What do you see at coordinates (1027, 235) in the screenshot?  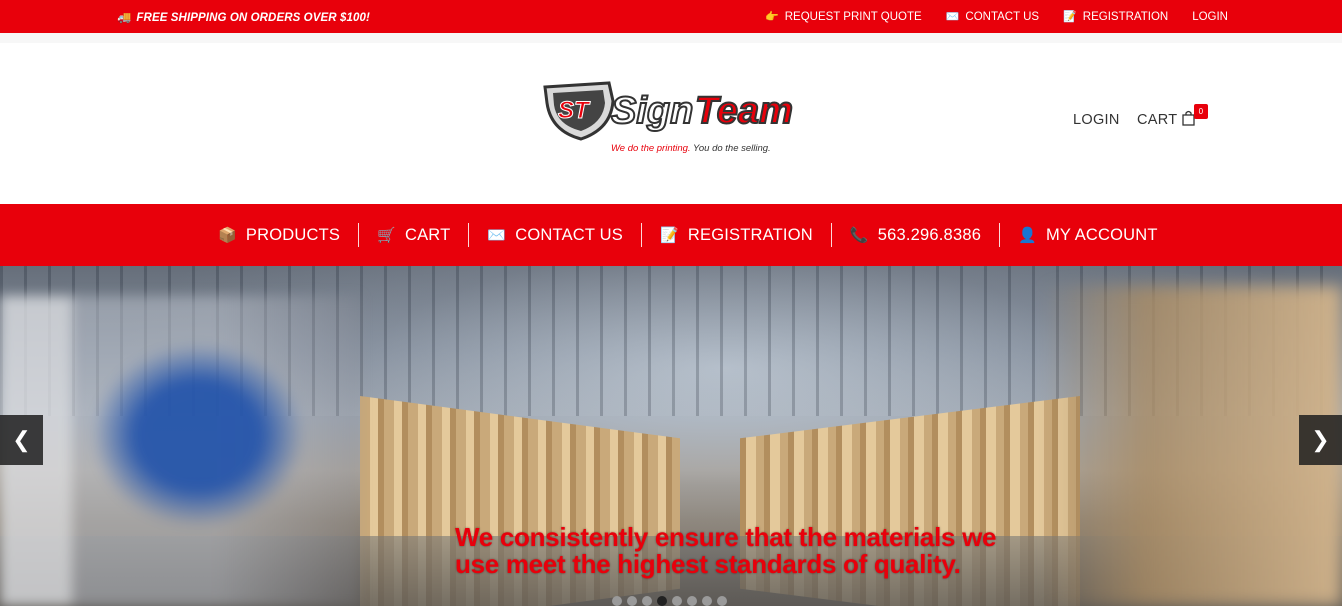 I see `user-icon: 👤` at bounding box center [1027, 235].